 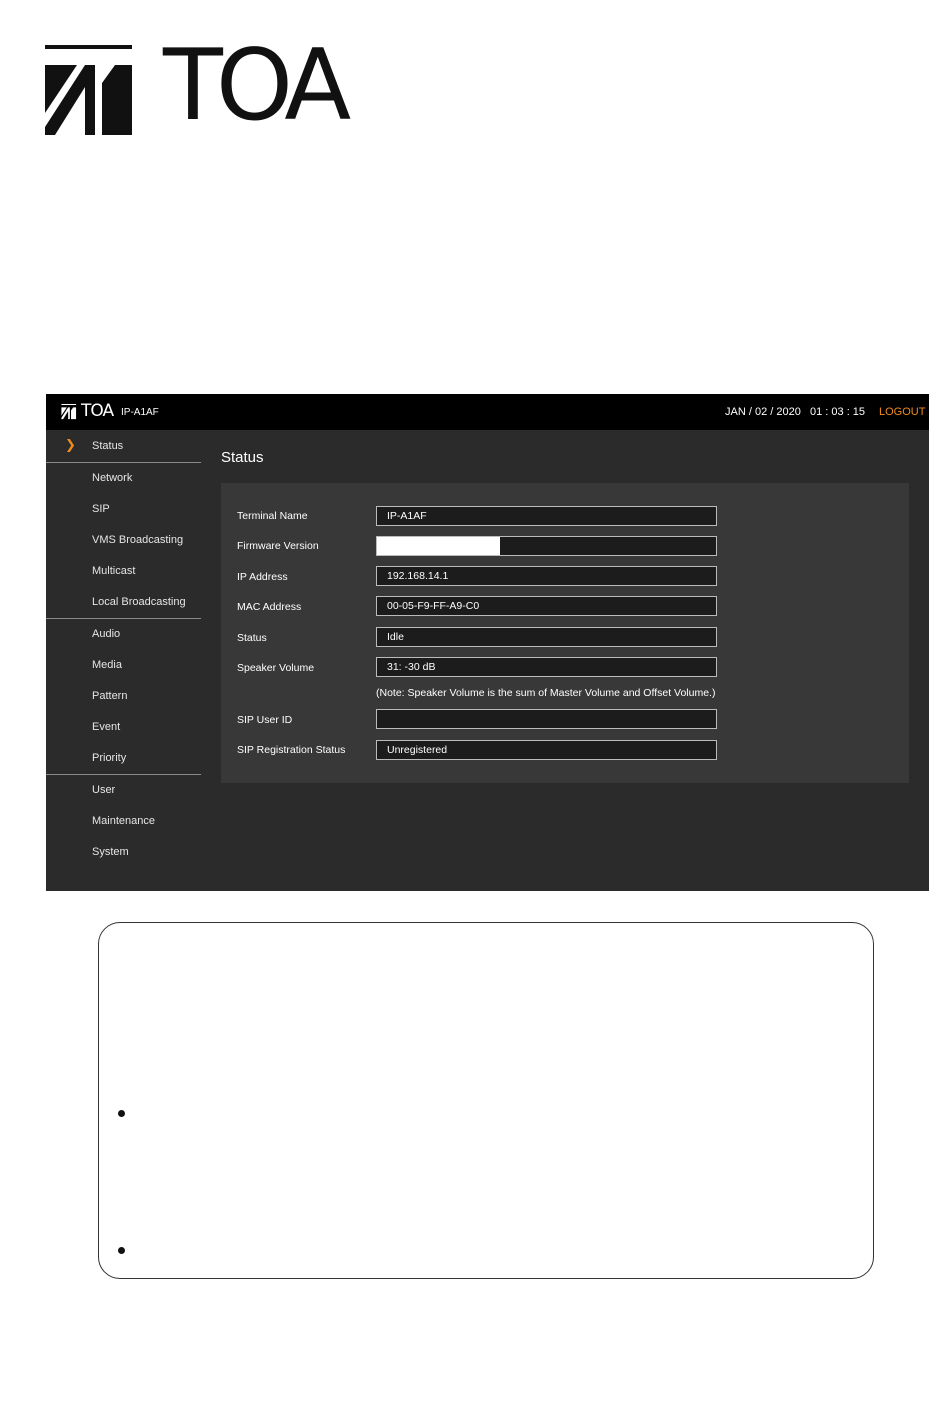 What do you see at coordinates (546, 516) in the screenshot?
I see `terminal-name-field: IP-A1AF` at bounding box center [546, 516].